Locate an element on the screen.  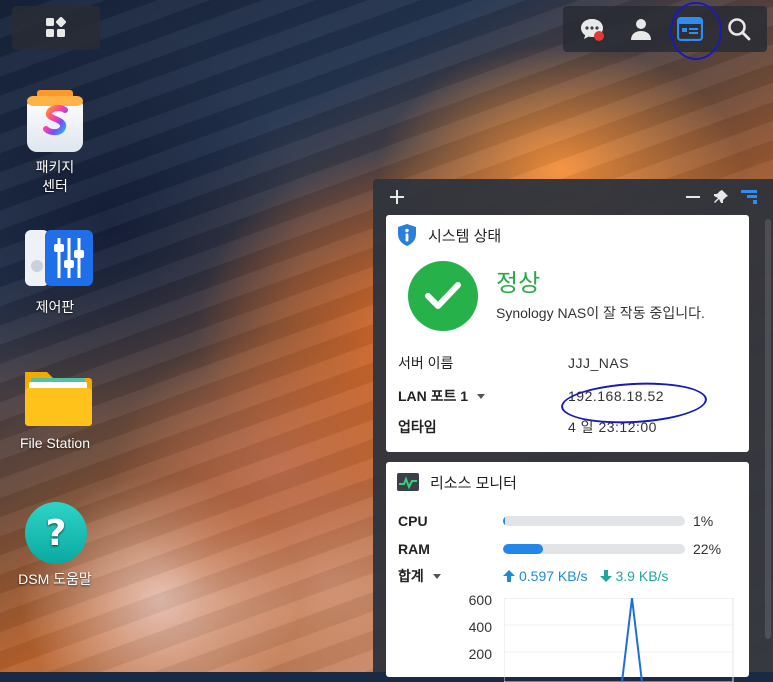
lan-port-selector: LAN 포트 1 is located at coordinates (483, 396).